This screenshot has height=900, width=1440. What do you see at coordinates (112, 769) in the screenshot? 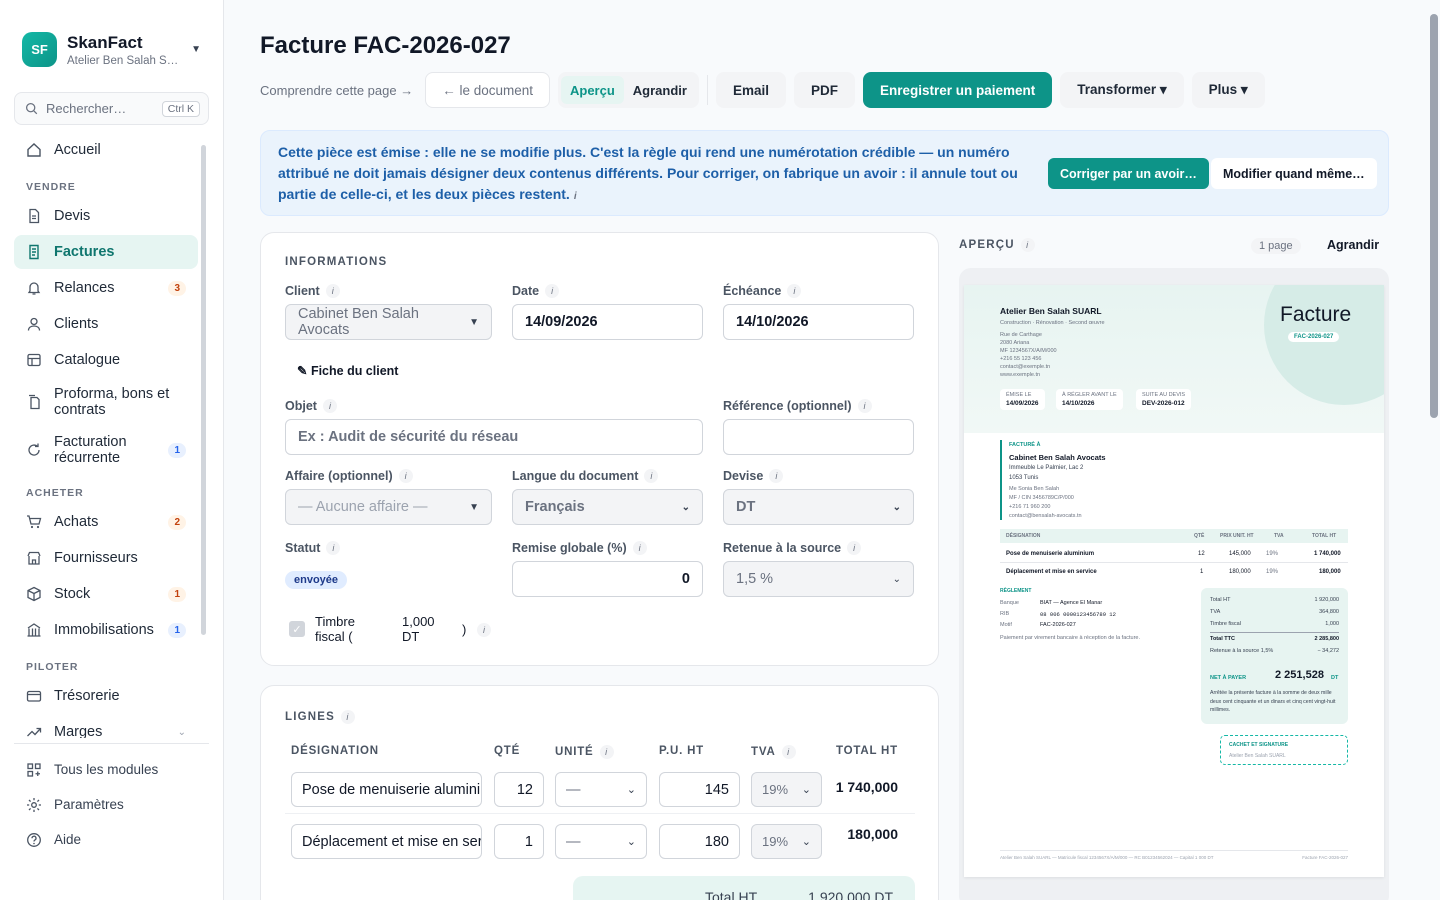
I see `all-modules-link: Tous les modules` at bounding box center [112, 769].